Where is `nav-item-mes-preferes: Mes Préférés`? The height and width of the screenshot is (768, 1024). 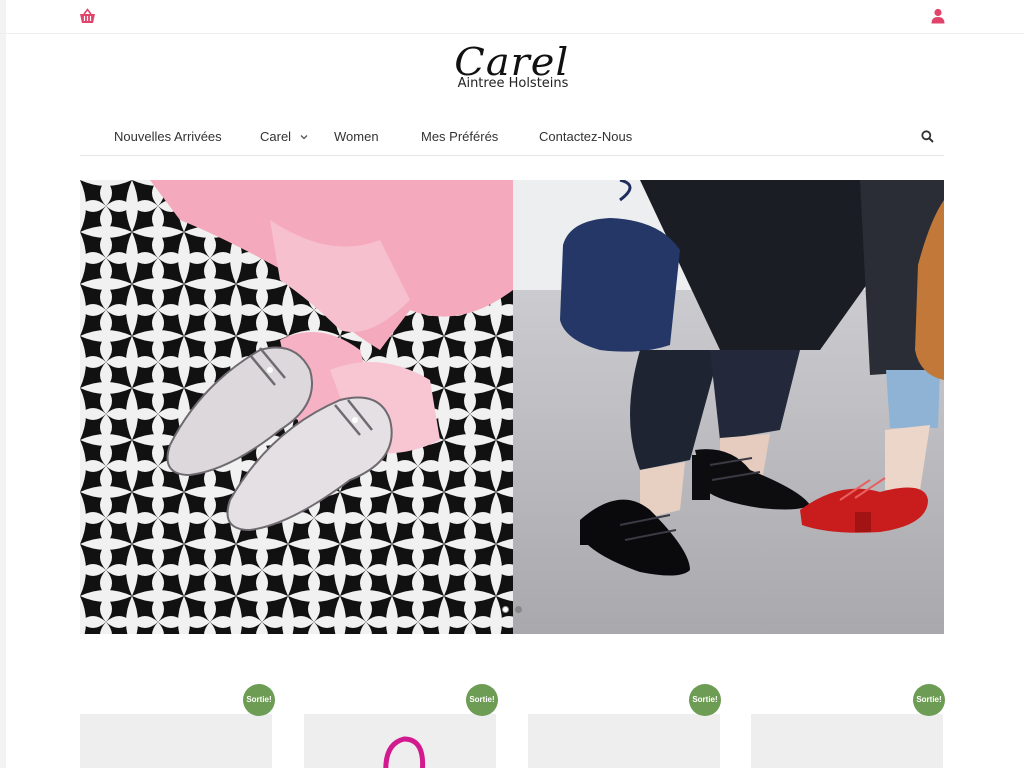
nav-item-mes-preferes: Mes Préférés is located at coordinates (459, 136).